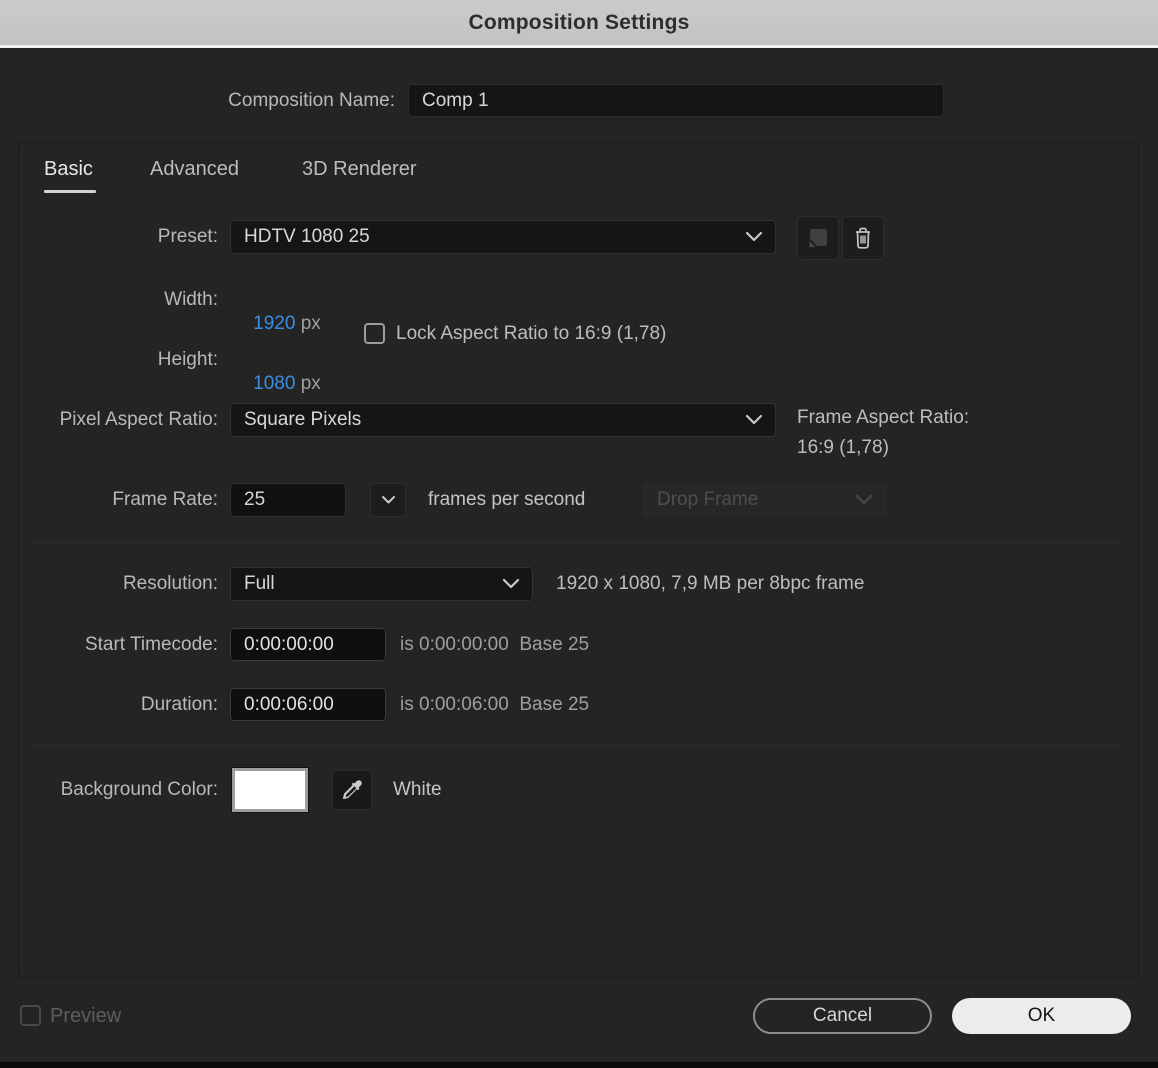 The height and width of the screenshot is (1068, 1158). I want to click on trash-icon, so click(863, 238).